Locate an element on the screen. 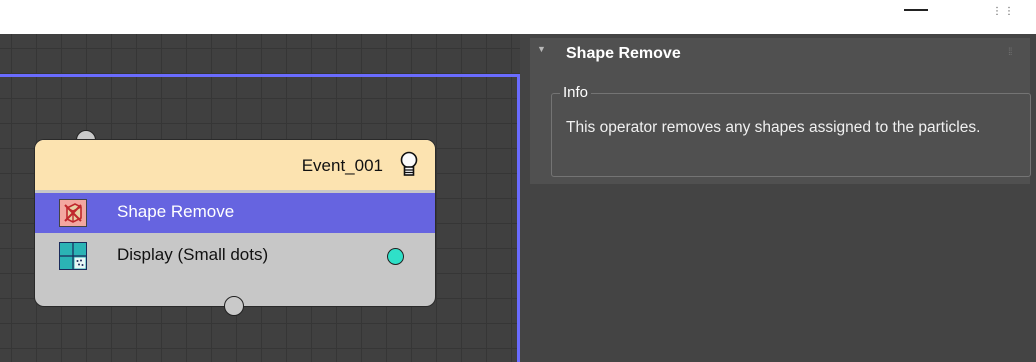 The width and height of the screenshot is (1036, 362). info-group-title: Info is located at coordinates (576, 92).